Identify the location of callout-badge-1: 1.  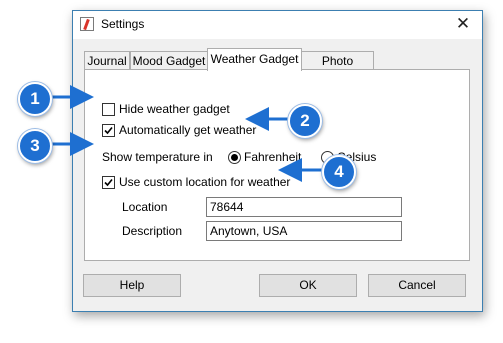
(35, 99).